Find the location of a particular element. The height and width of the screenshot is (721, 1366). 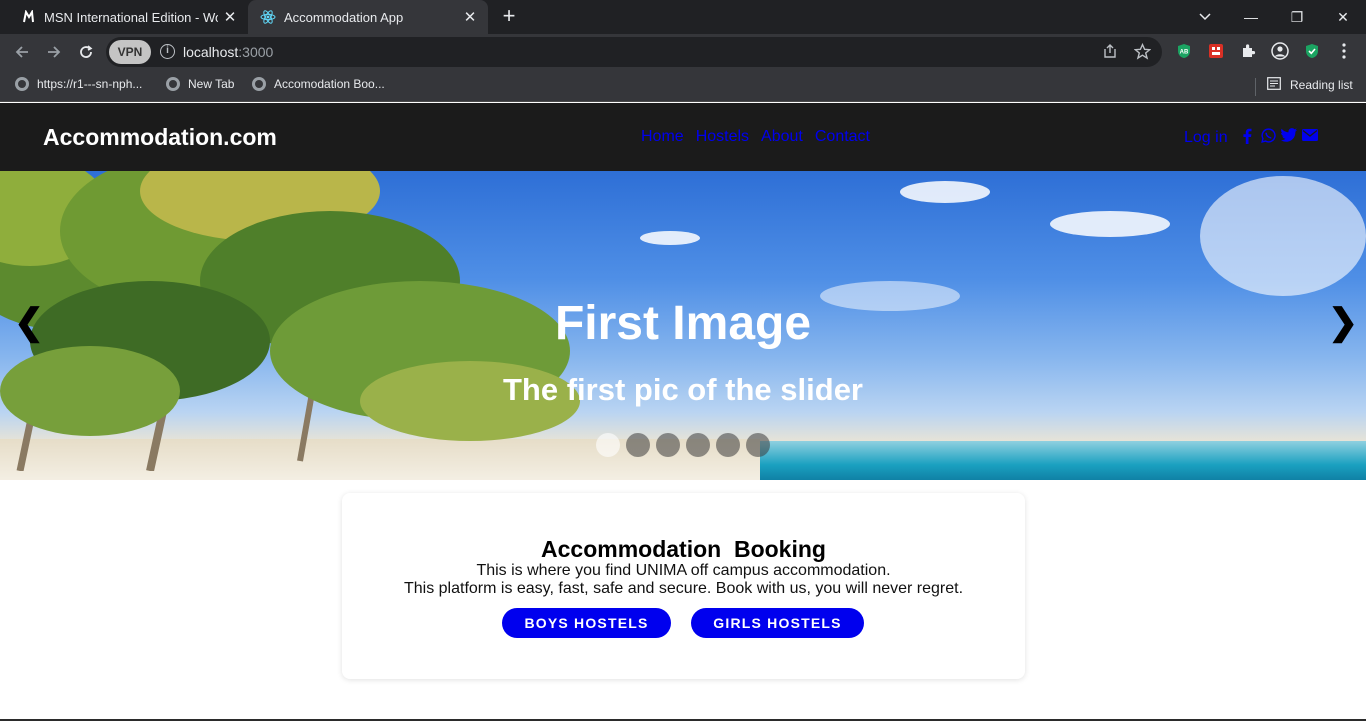

email-icon is located at coordinates (1310, 136).